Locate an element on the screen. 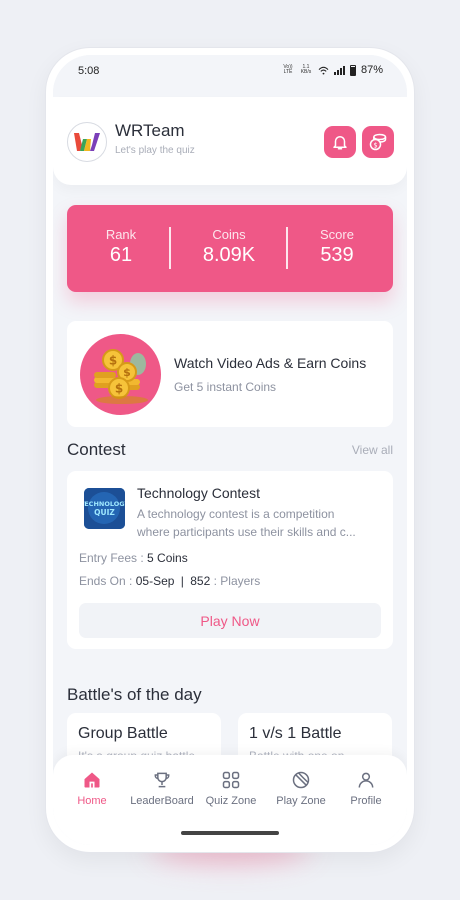 The width and height of the screenshot is (460, 900). battle-title: Group Battle is located at coordinates (123, 733).